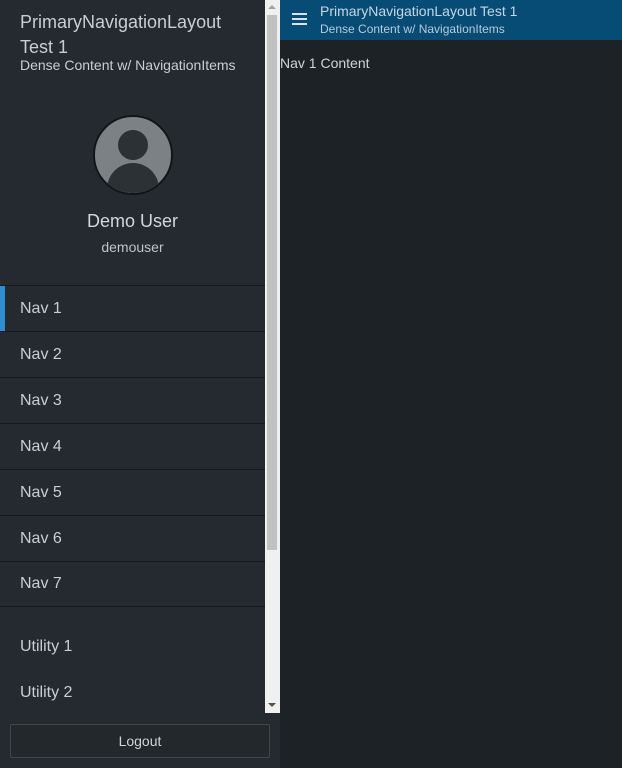 Image resolution: width=622 pixels, height=768 pixels. I want to click on nav-item-6: Nav 6, so click(132, 538).